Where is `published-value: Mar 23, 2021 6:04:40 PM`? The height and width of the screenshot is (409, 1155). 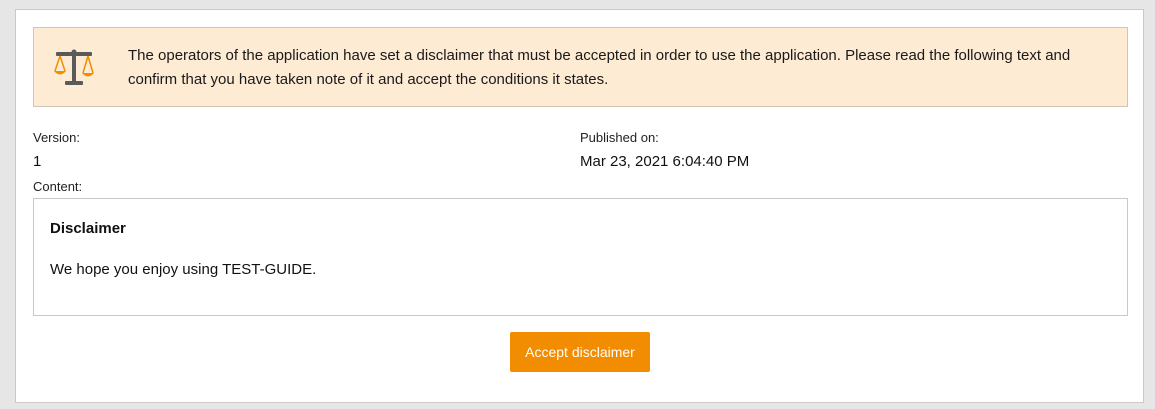
published-value: Mar 23, 2021 6:04:40 PM is located at coordinates (665, 161).